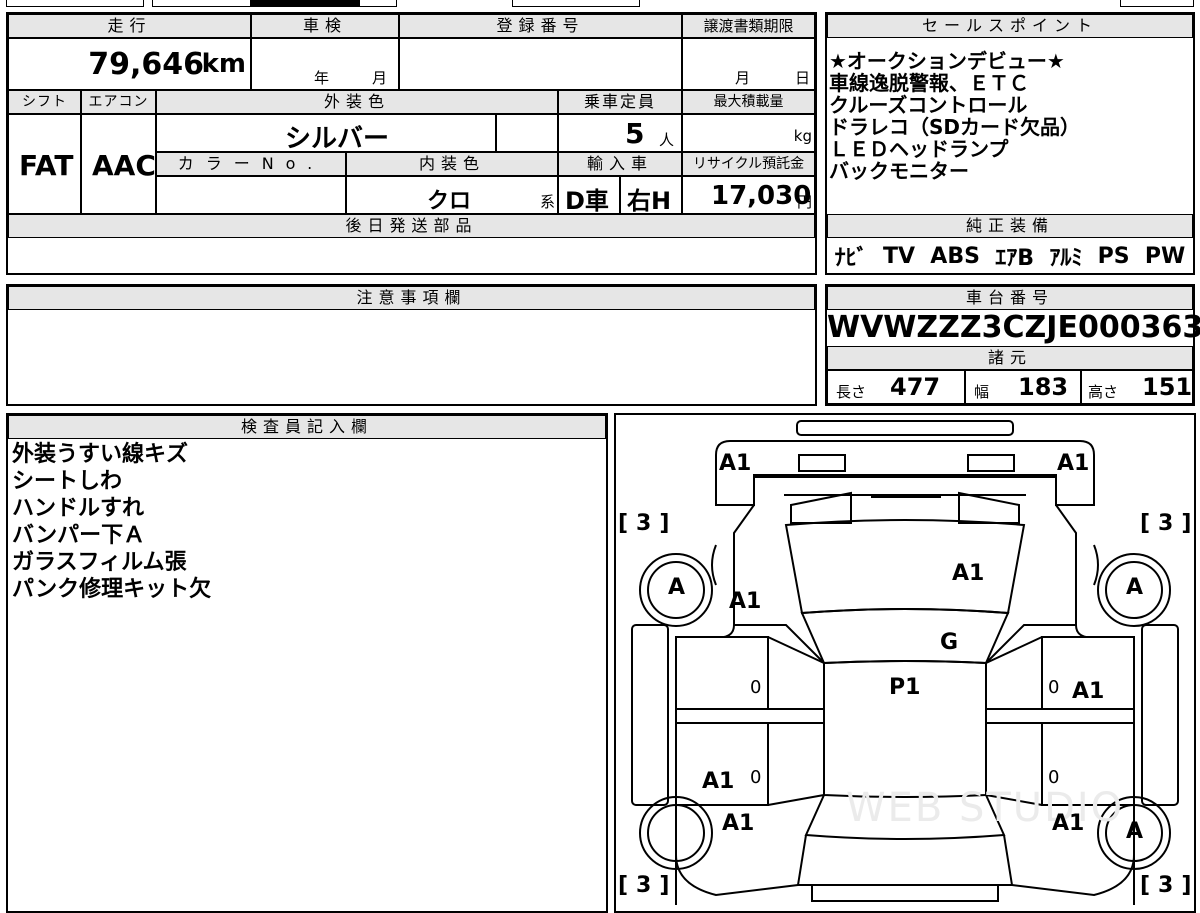 This screenshot has height=913, width=1200. Describe the element at coordinates (1010, 226) in the screenshot. I see `factory-equipment-label: 純正装備` at that location.